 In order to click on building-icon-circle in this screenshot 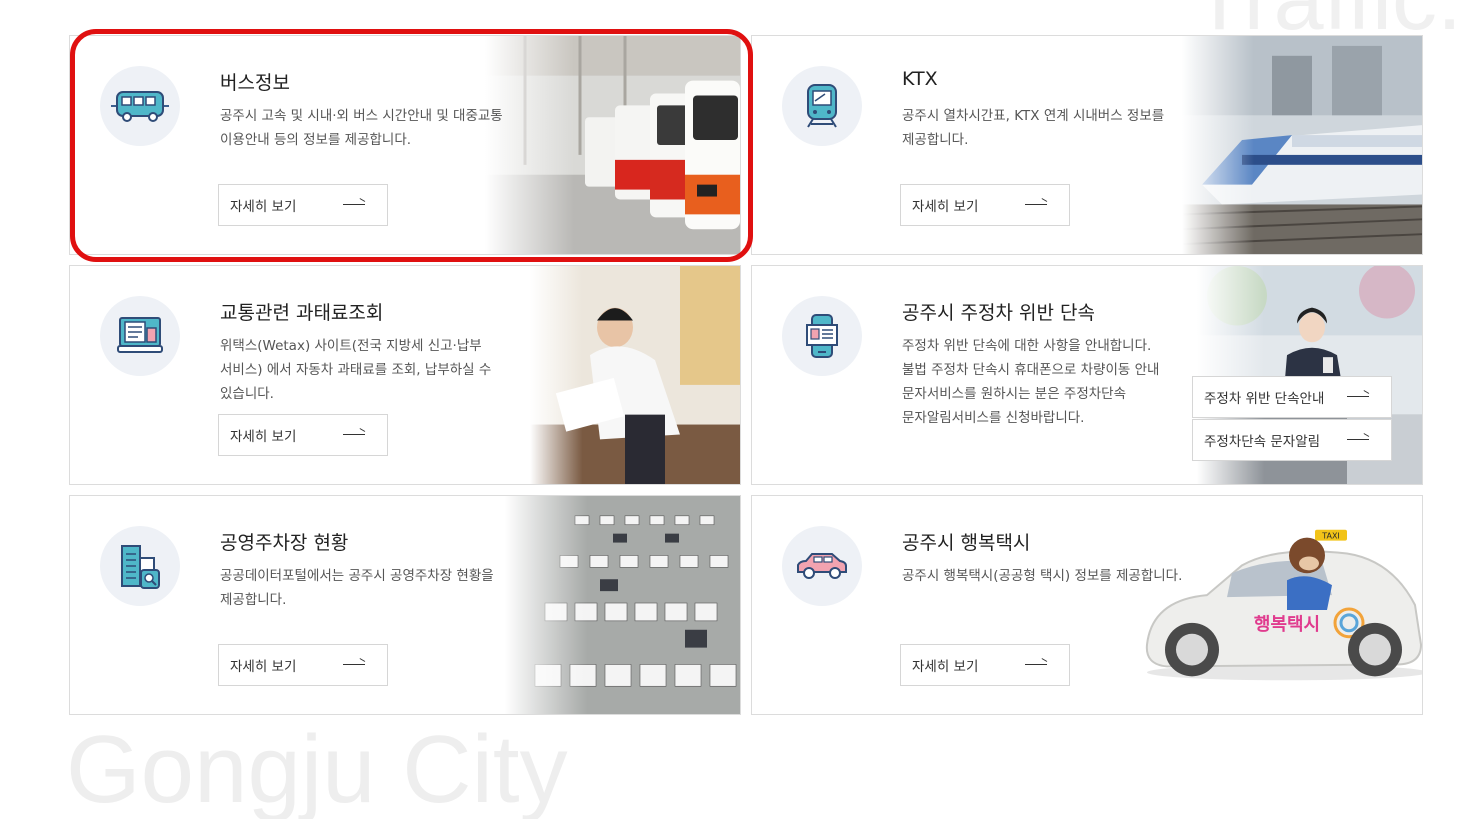, I will do `click(140, 566)`.